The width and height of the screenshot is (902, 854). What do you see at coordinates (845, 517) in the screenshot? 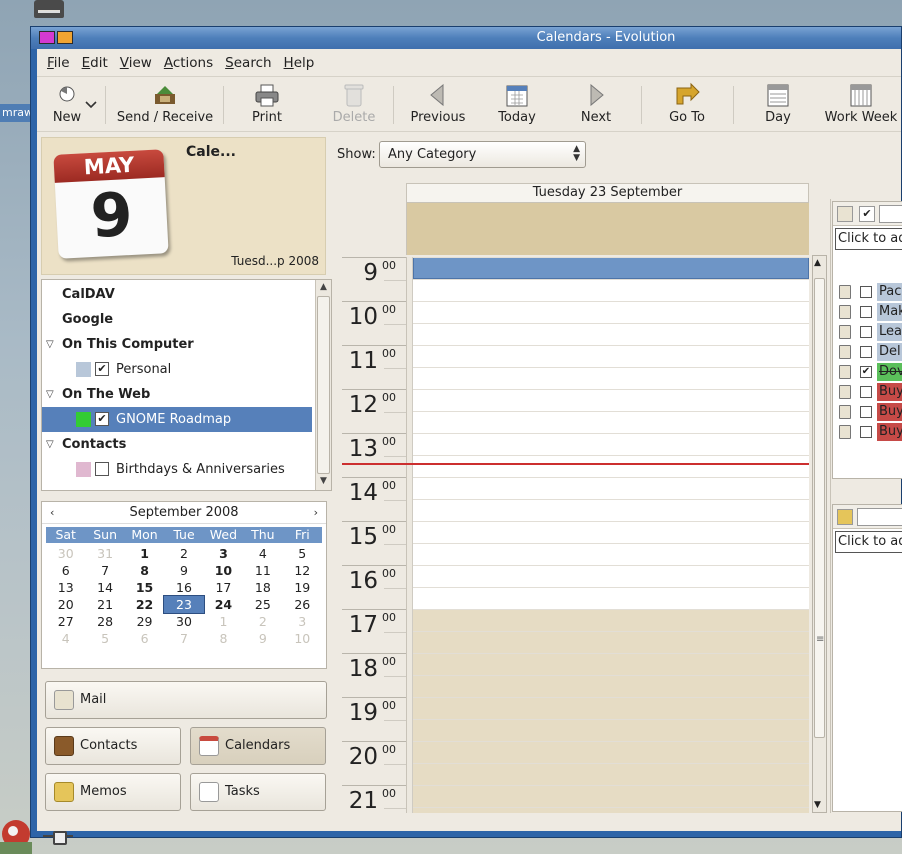
I see `memo-type-column-icon` at bounding box center [845, 517].